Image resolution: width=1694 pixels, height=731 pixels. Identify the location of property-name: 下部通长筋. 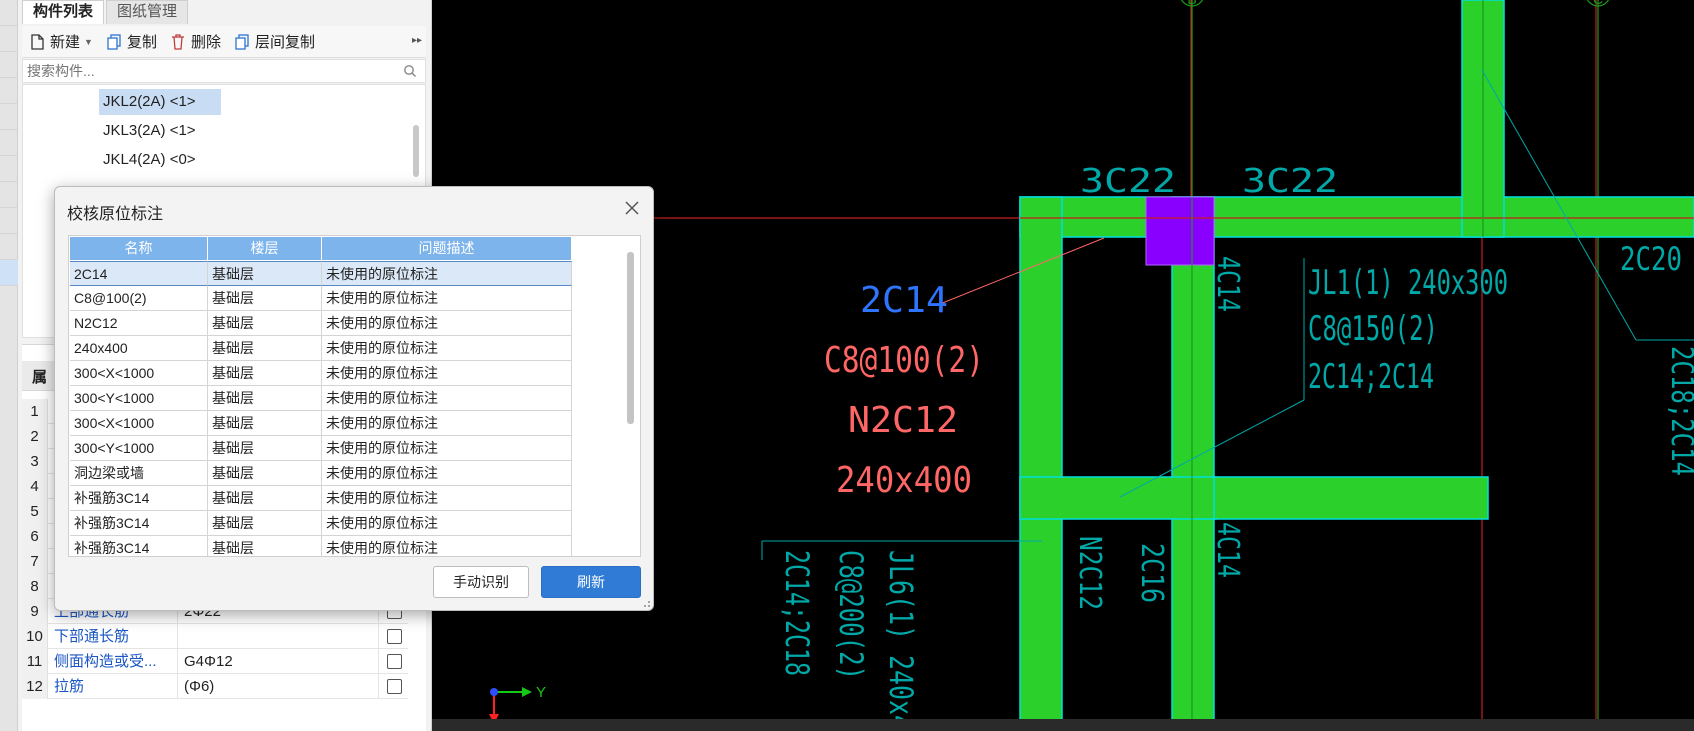
(92, 636).